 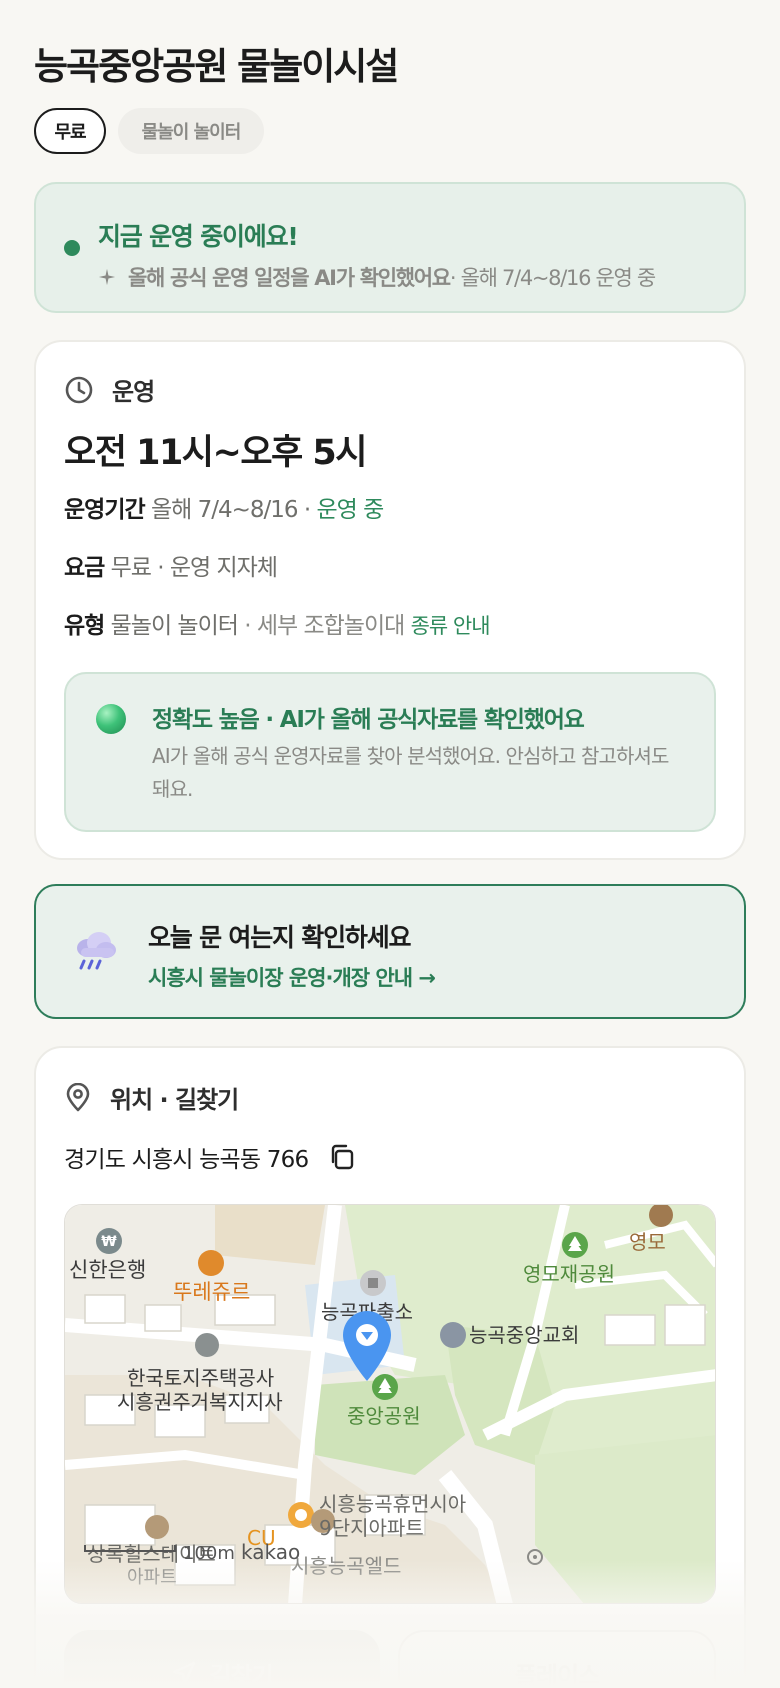 I want to click on open-check-notice: 오늘 문 여는지 확인하세요 시흥시 물놀이장 운영·개장 안내 →, so click(x=390, y=951).